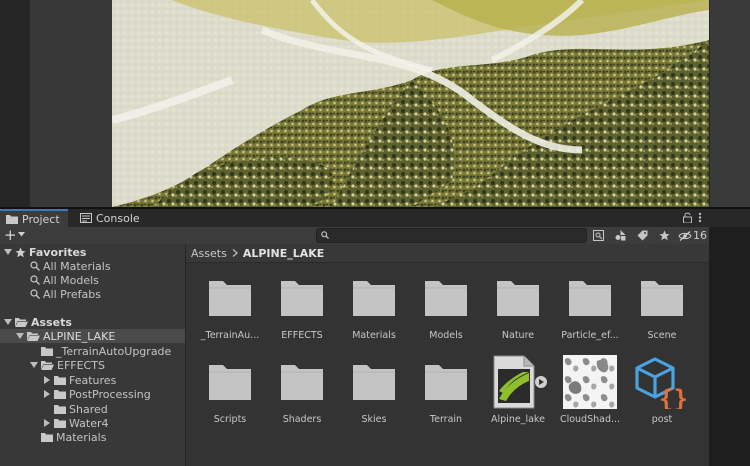 This screenshot has height=466, width=750. Describe the element at coordinates (79, 336) in the screenshot. I see `tree-item-label: ALPINE_LAKE` at that location.